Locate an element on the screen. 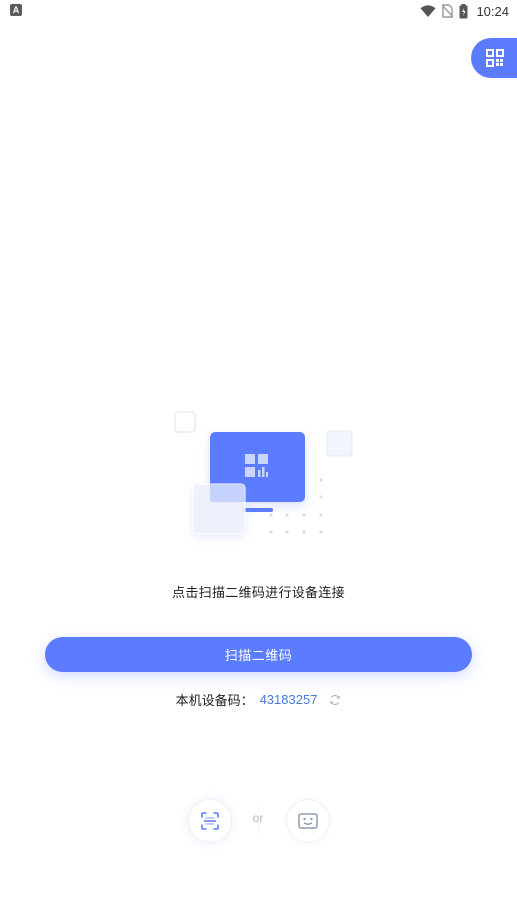  no-sim-icon is located at coordinates (448, 11).